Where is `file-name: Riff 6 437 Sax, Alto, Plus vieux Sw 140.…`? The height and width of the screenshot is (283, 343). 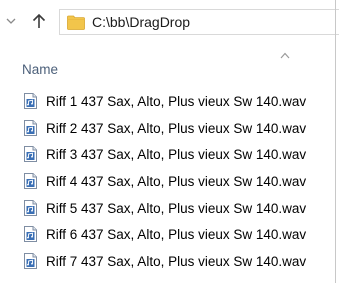 file-name: Riff 6 437 Sax, Alto, Plus vieux Sw 140.… is located at coordinates (176, 235).